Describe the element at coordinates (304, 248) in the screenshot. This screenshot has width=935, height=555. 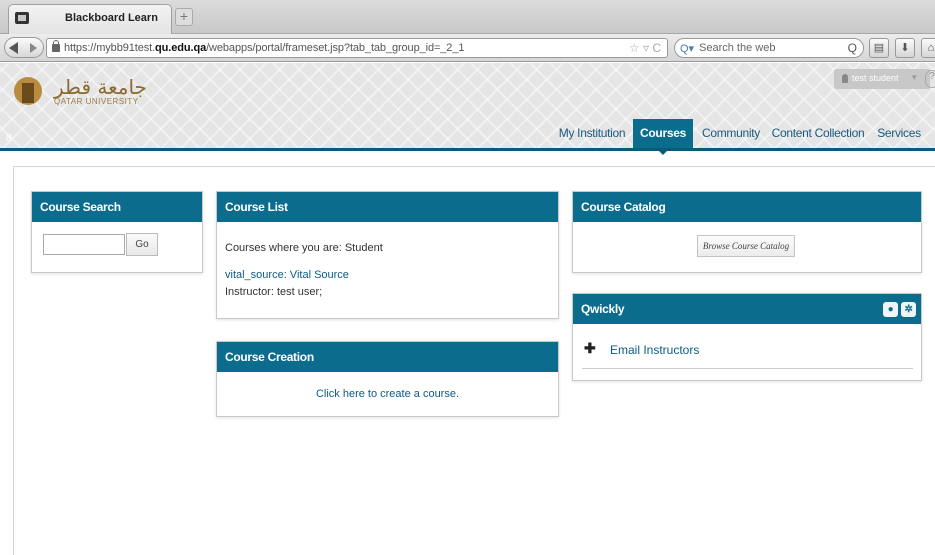
I see `course-role-text: Courses where you are: Student` at that location.